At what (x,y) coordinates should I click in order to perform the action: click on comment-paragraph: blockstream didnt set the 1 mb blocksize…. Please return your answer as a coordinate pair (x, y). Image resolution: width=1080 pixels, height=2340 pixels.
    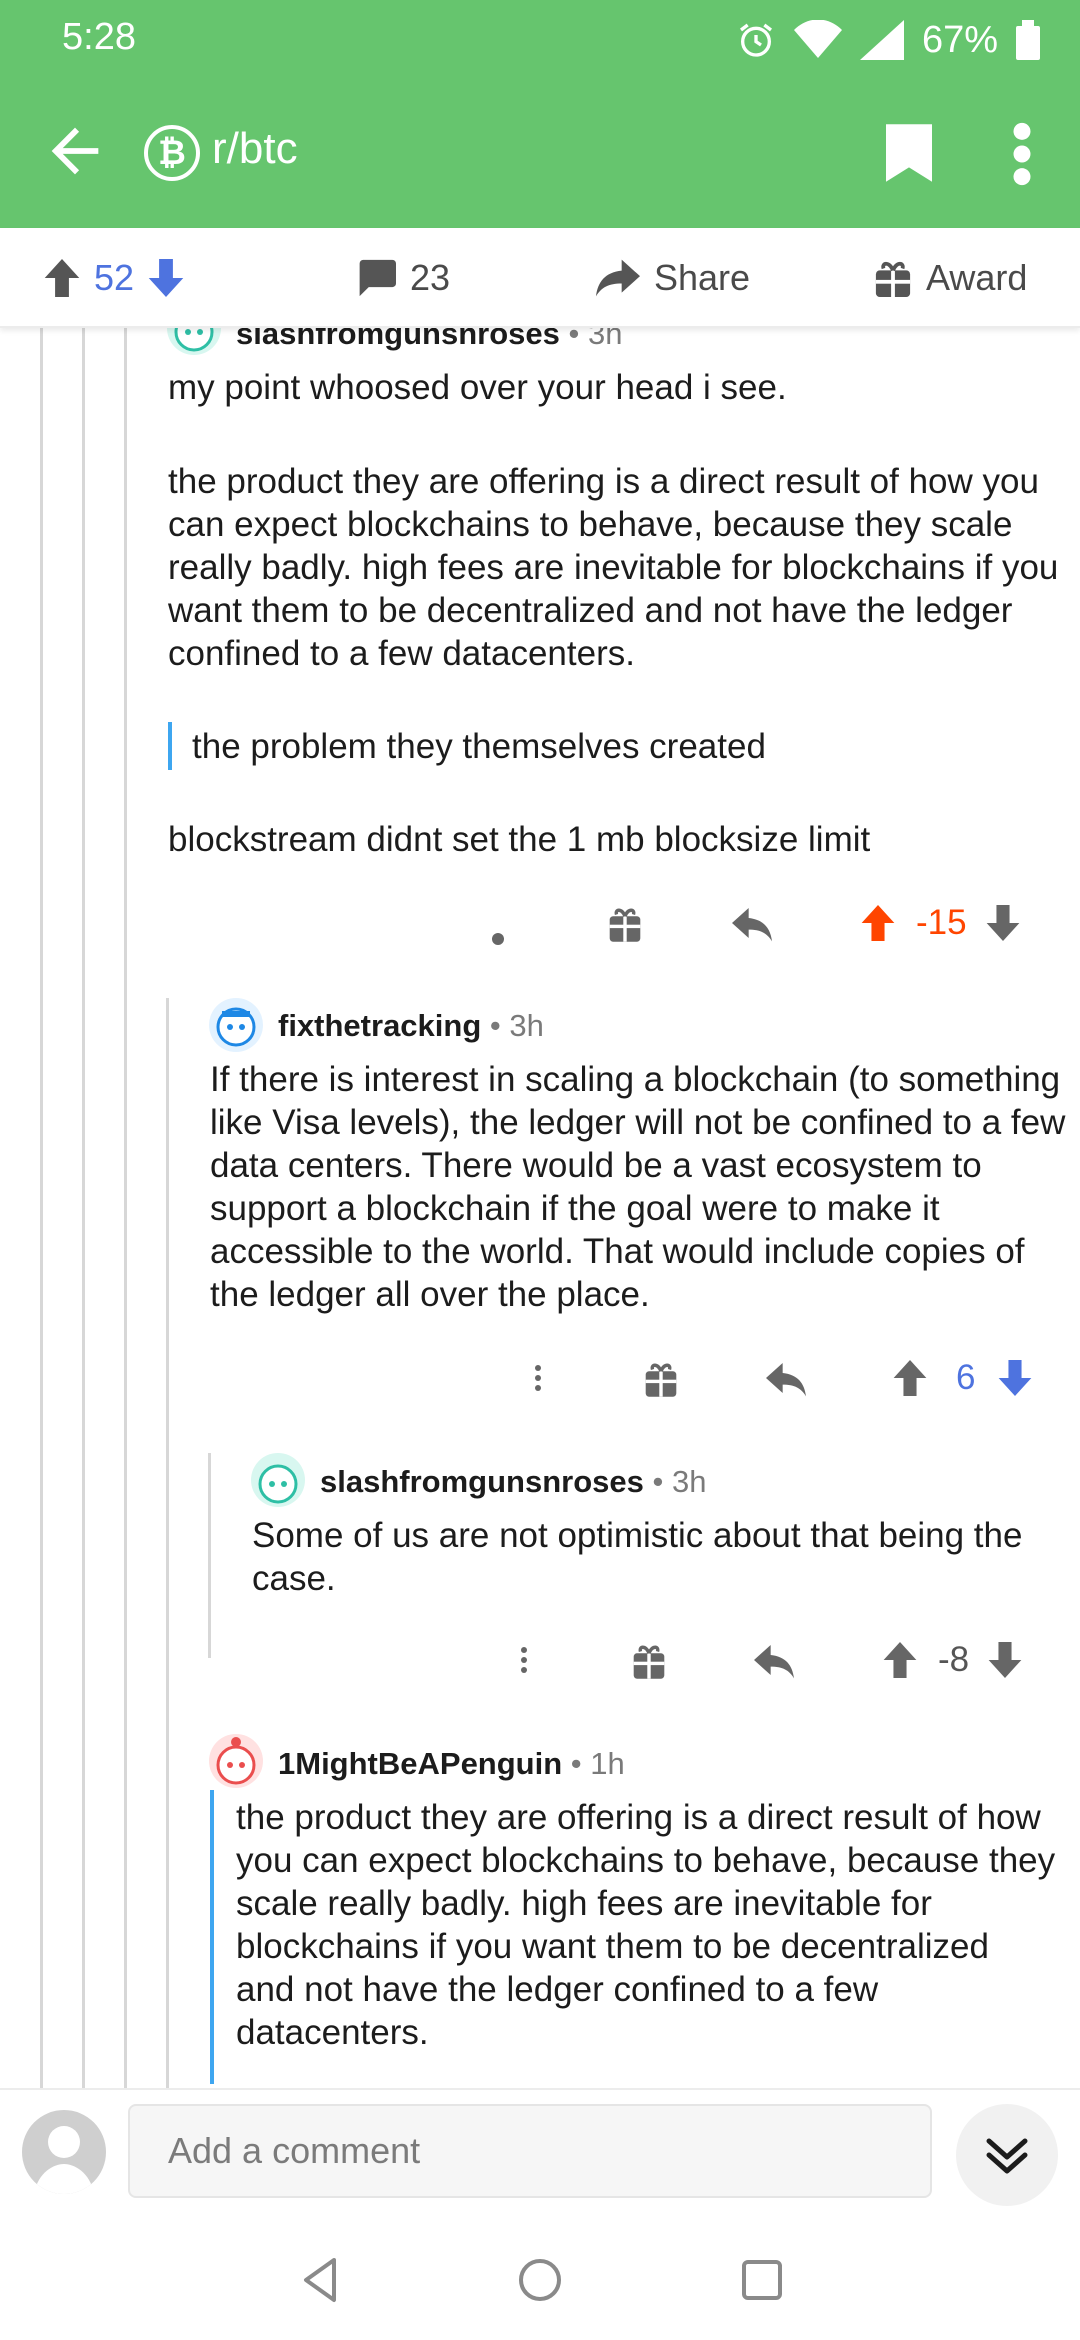
    Looking at the image, I should click on (519, 839).